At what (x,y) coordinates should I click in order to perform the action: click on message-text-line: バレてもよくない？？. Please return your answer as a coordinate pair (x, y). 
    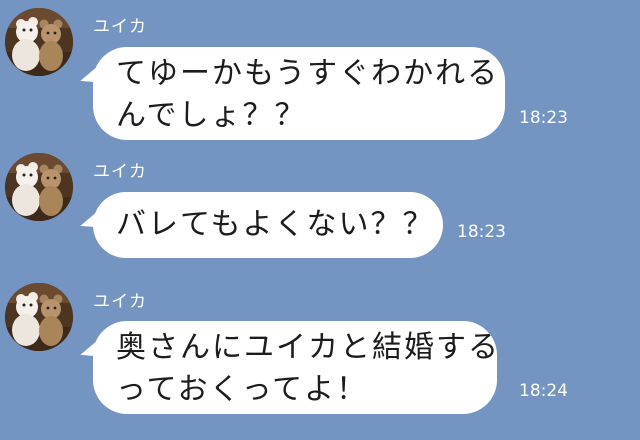
    Looking at the image, I should click on (275, 224).